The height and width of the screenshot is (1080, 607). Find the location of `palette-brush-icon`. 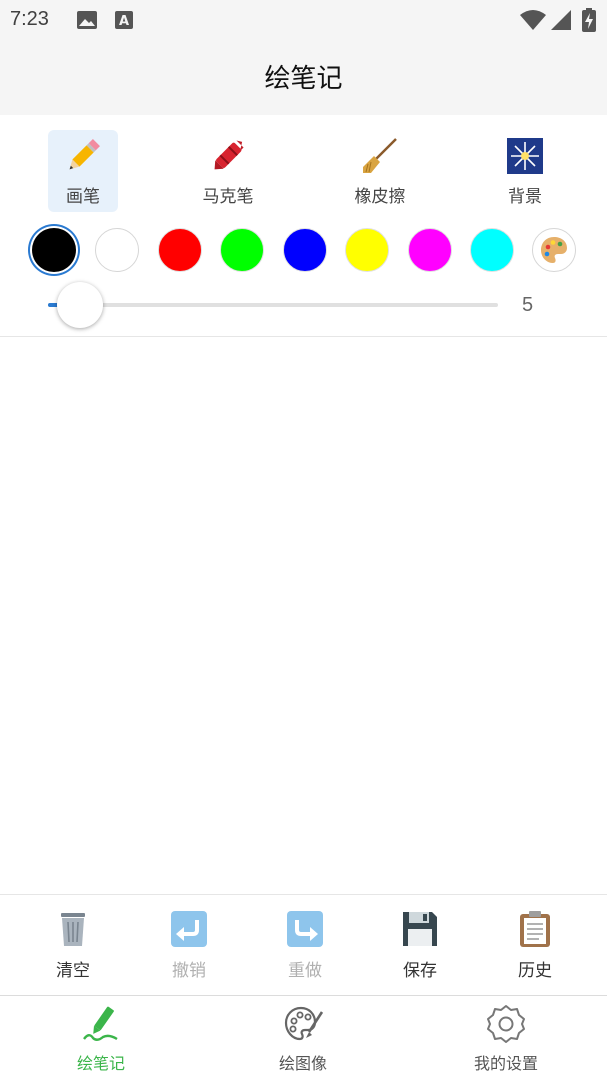

palette-brush-icon is located at coordinates (303, 1024).